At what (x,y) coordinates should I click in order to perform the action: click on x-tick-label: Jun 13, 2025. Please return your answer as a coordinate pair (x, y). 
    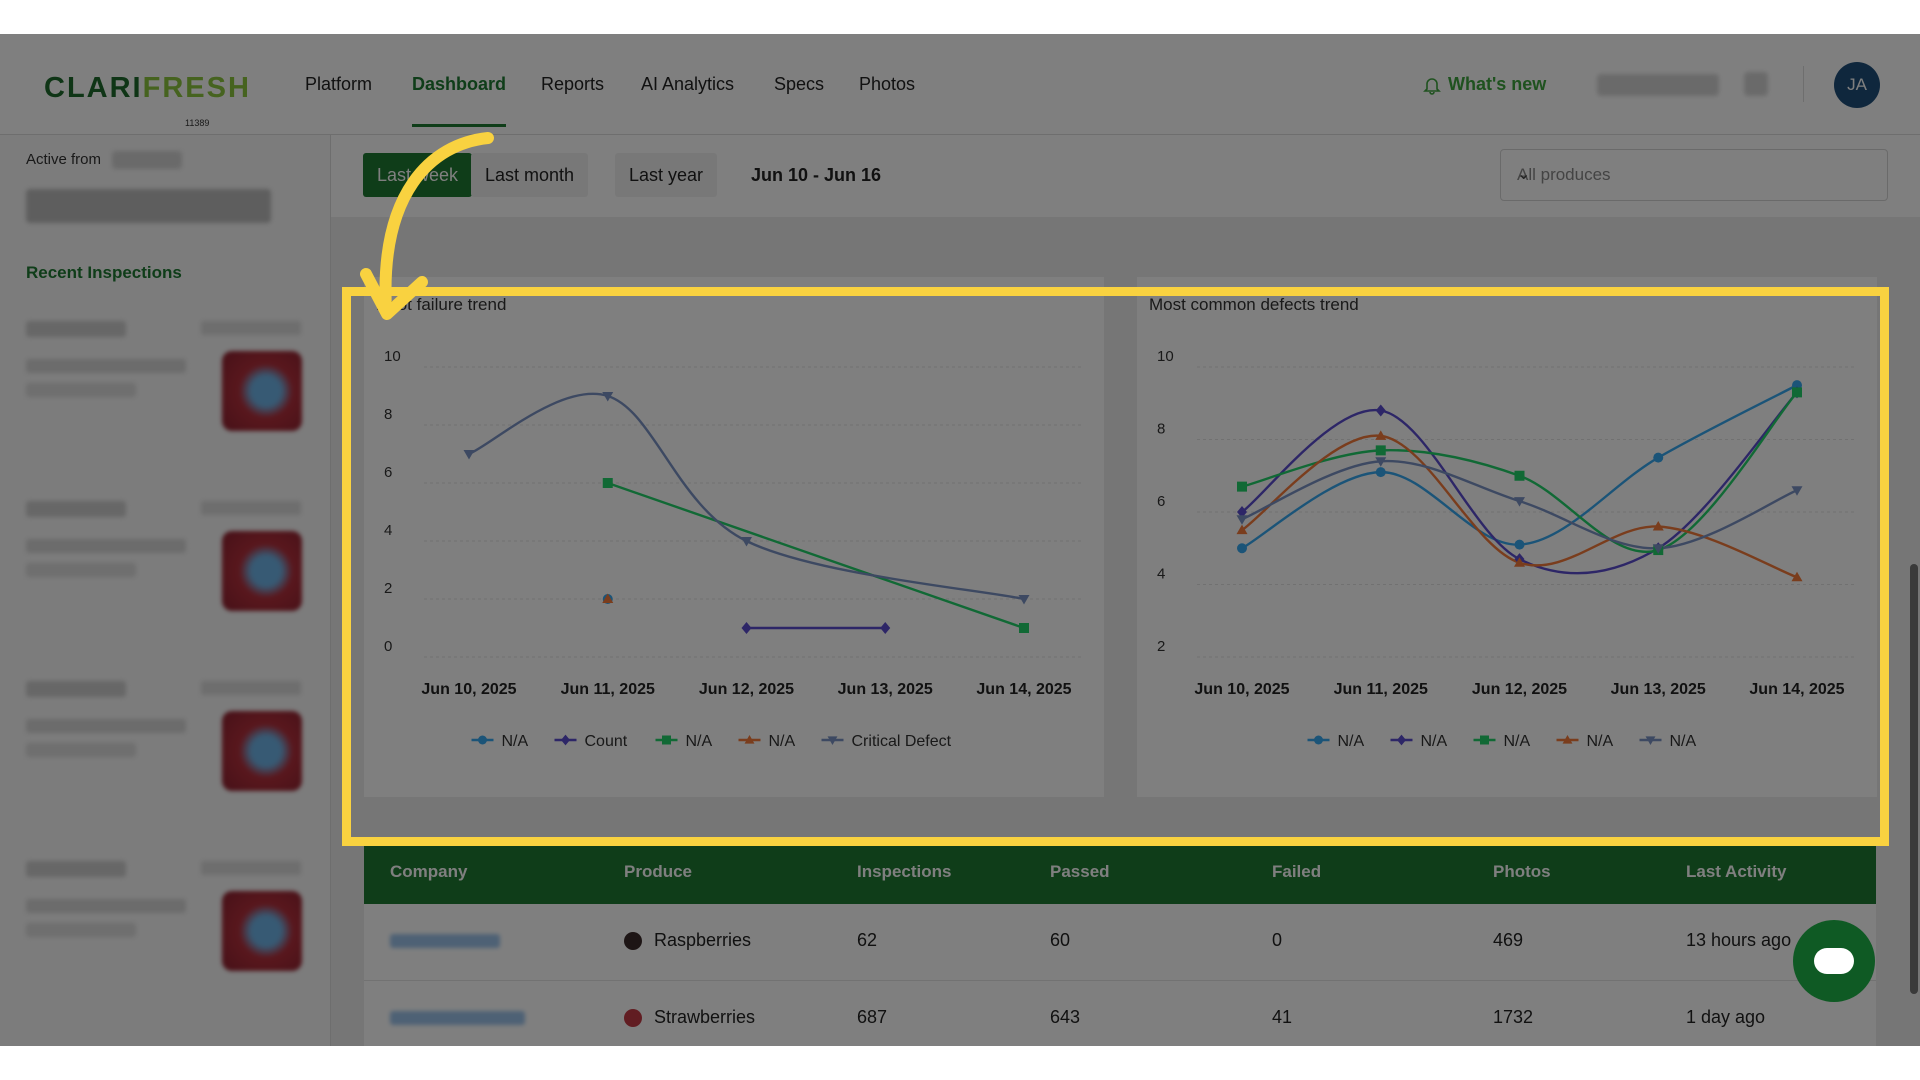
    Looking at the image, I should click on (885, 689).